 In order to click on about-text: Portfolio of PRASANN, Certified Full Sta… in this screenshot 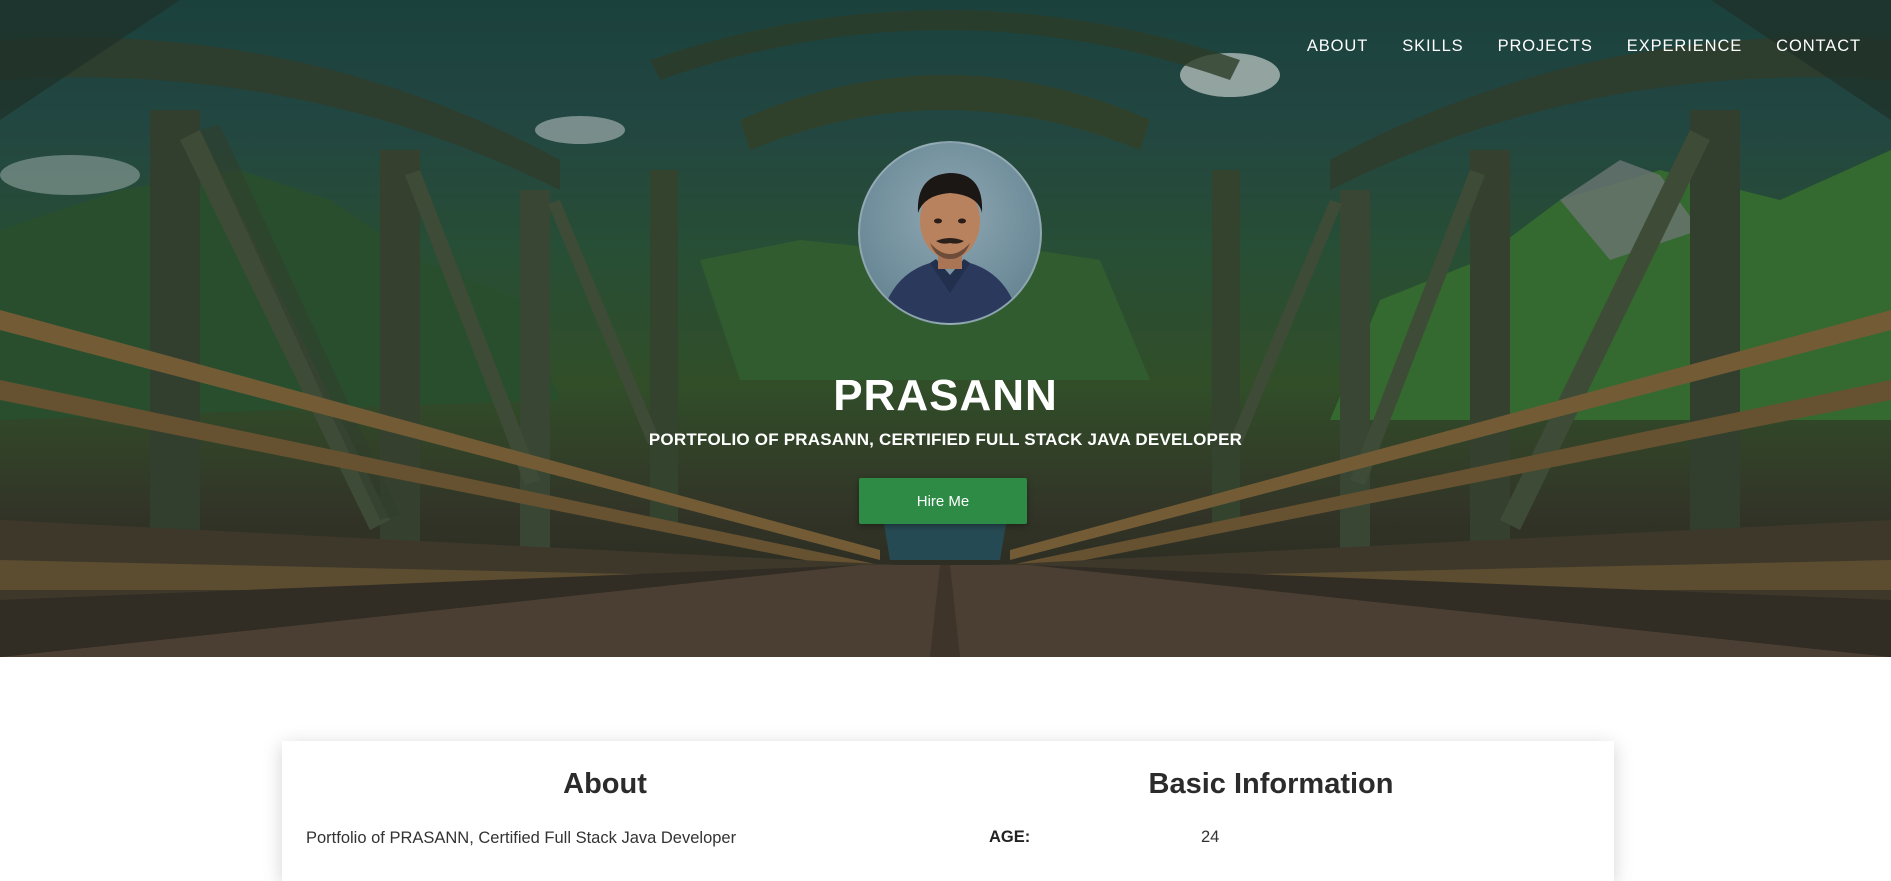, I will do `click(521, 838)`.